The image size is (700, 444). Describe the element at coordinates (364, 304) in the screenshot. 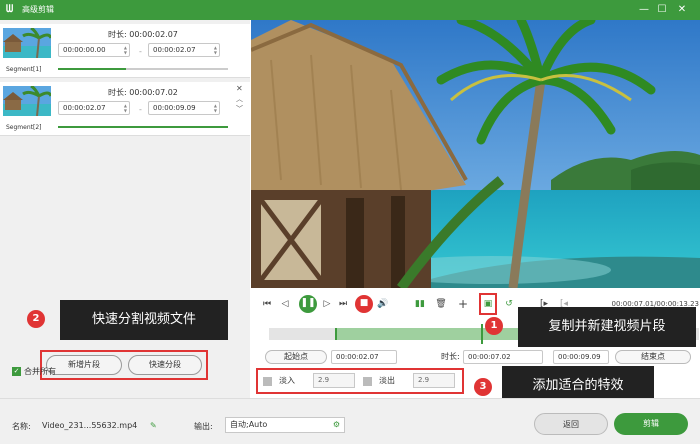

I see `stop-button: ■` at that location.